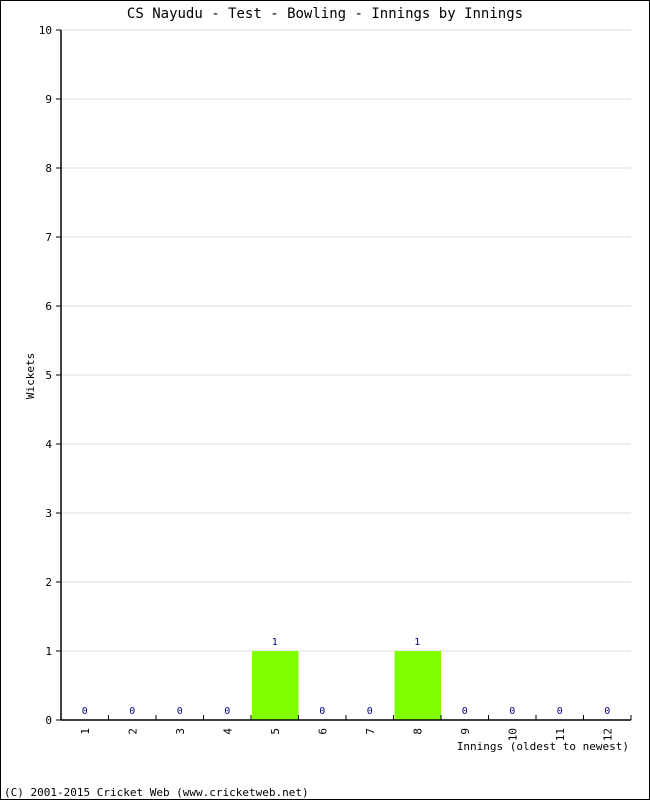 This screenshot has width=650, height=800. What do you see at coordinates (227, 731) in the screenshot?
I see `x-tick-label: 4` at bounding box center [227, 731].